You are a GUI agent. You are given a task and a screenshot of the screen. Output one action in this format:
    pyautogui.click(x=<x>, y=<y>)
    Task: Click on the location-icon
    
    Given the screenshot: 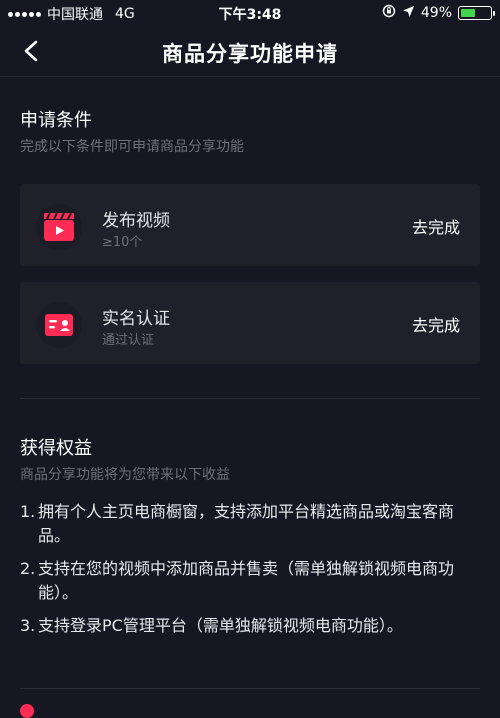 What is the action you would take?
    pyautogui.click(x=408, y=13)
    